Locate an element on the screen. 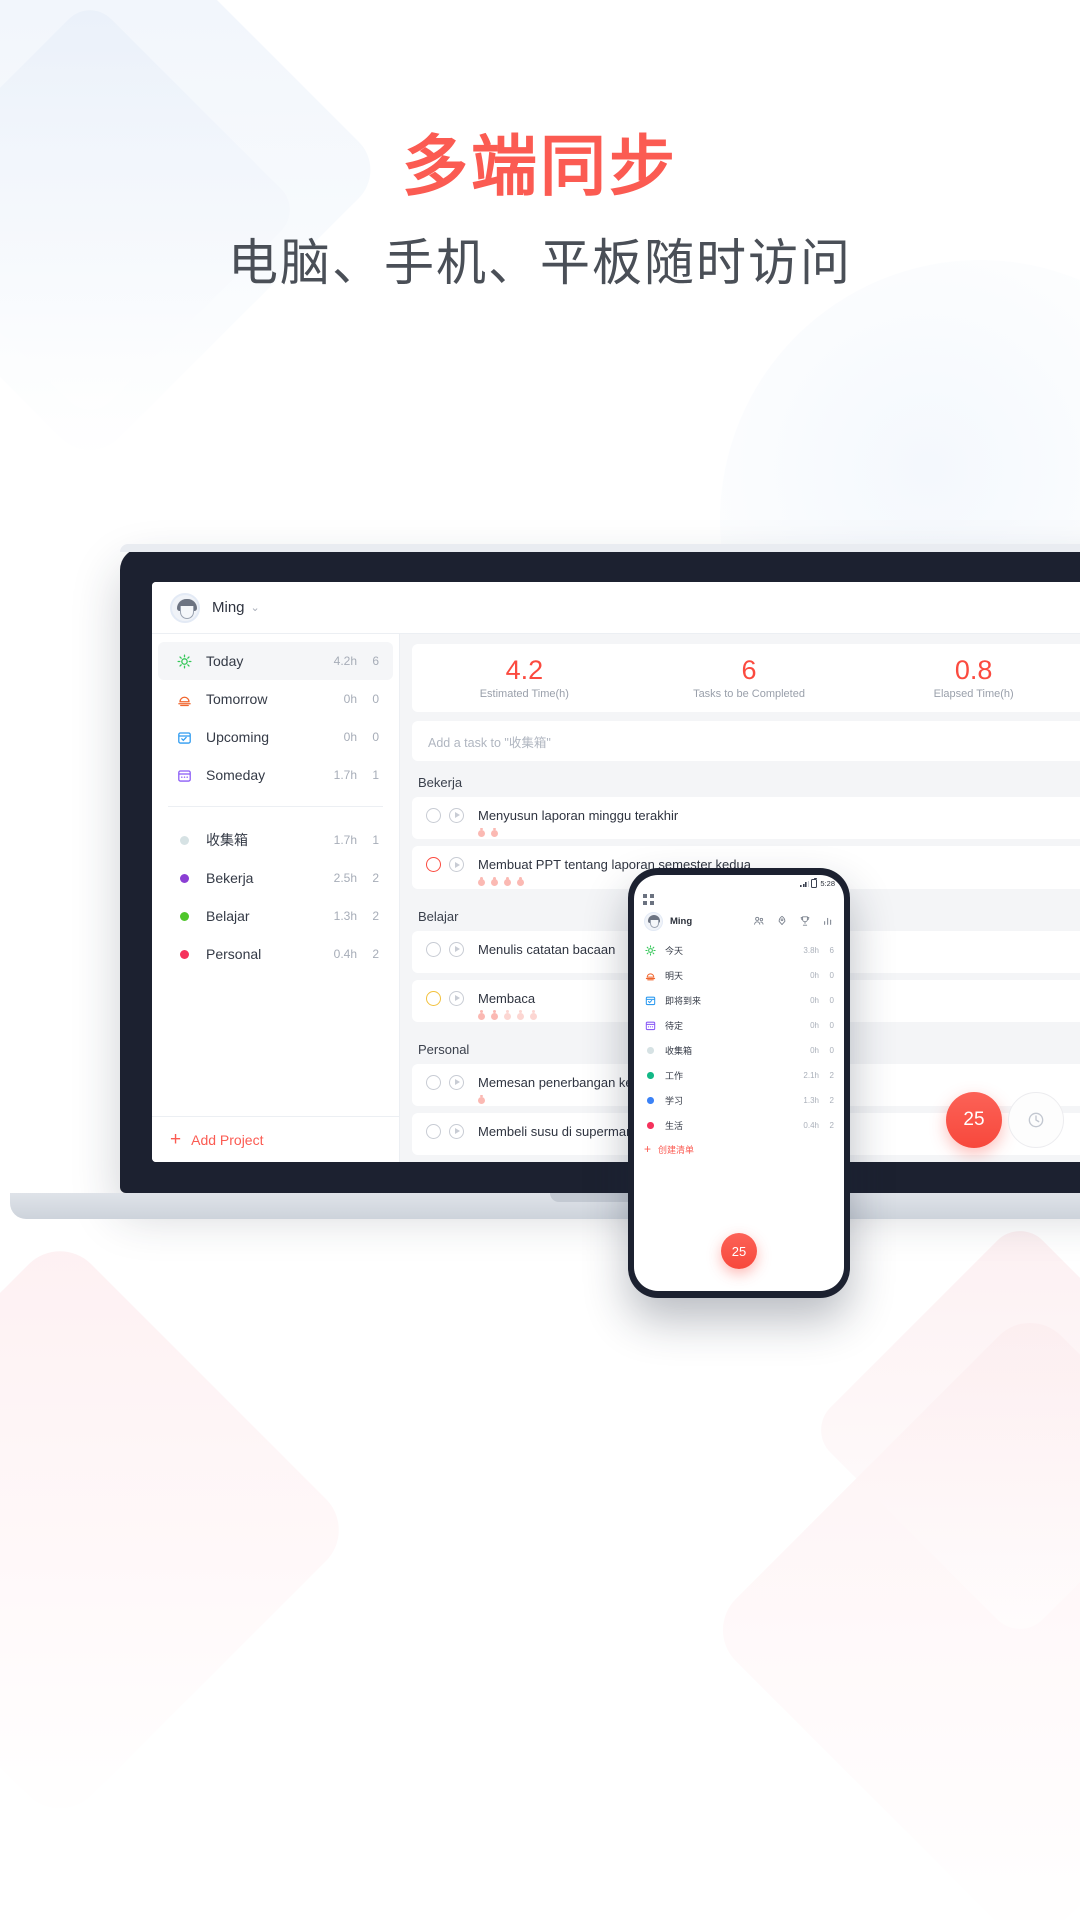 This screenshot has height=1920, width=1080. people-icon is located at coordinates (759, 921).